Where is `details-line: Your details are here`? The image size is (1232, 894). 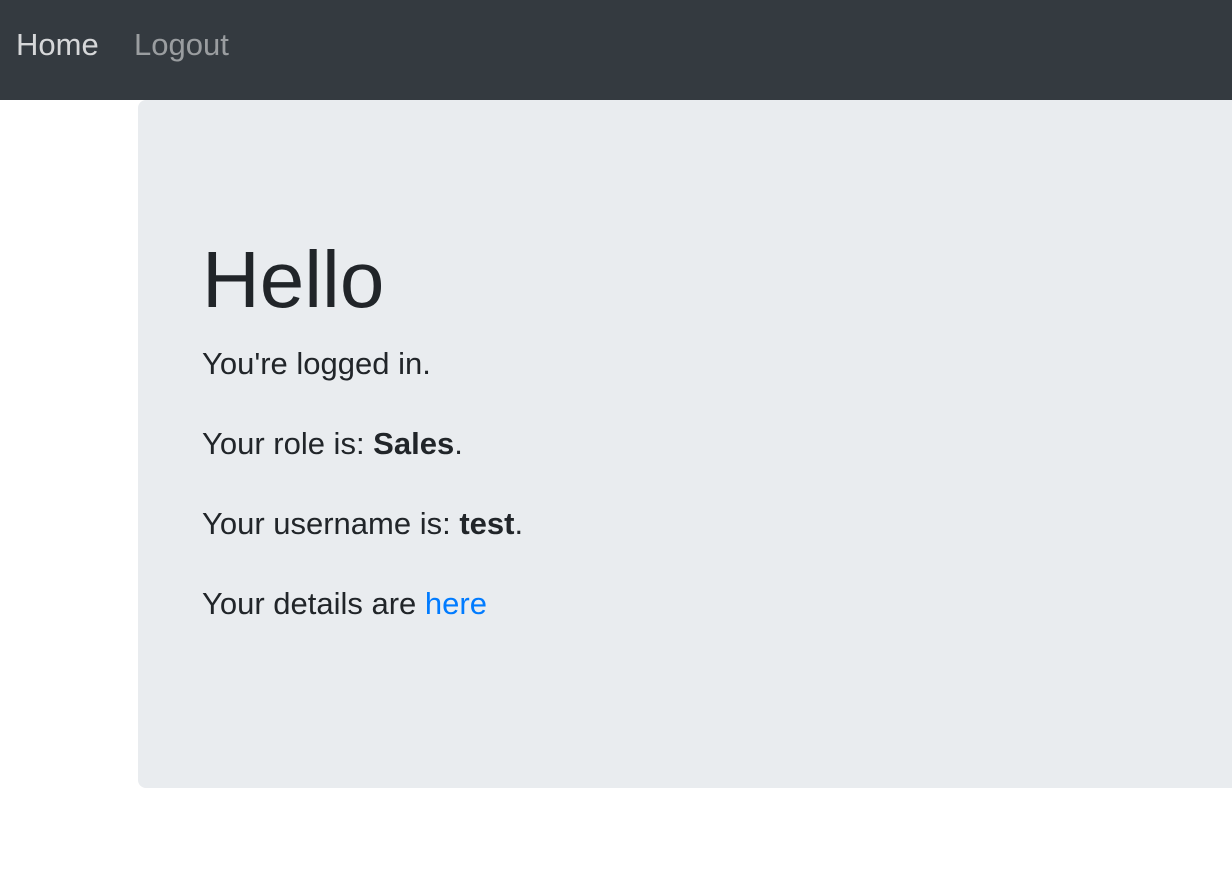
details-line: Your details are here is located at coordinates (344, 604).